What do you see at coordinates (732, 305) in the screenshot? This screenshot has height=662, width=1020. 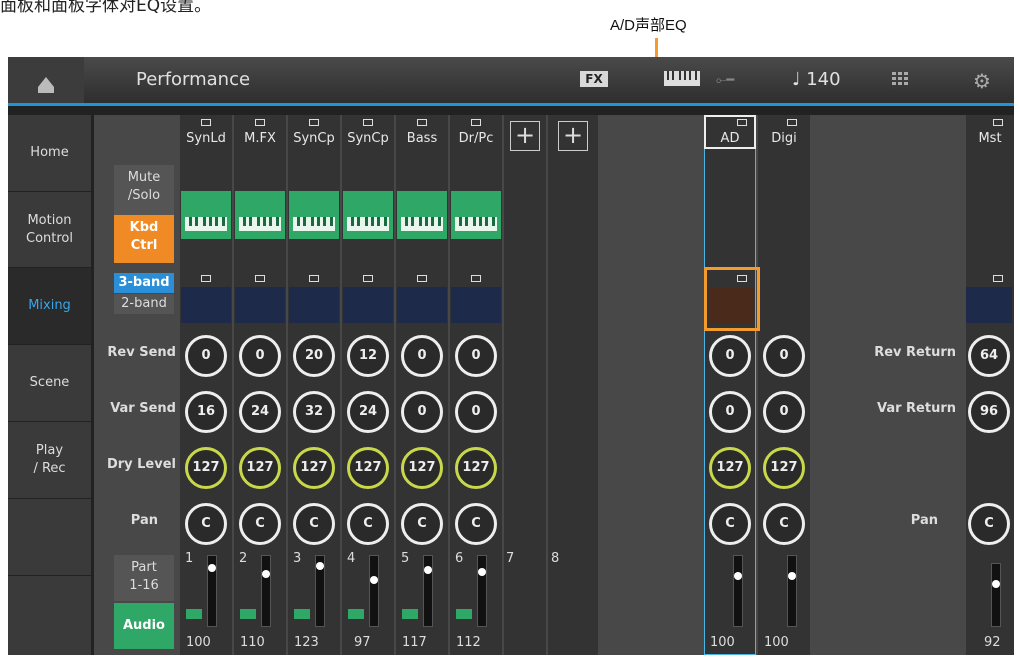 I see `ad-eq-curve` at bounding box center [732, 305].